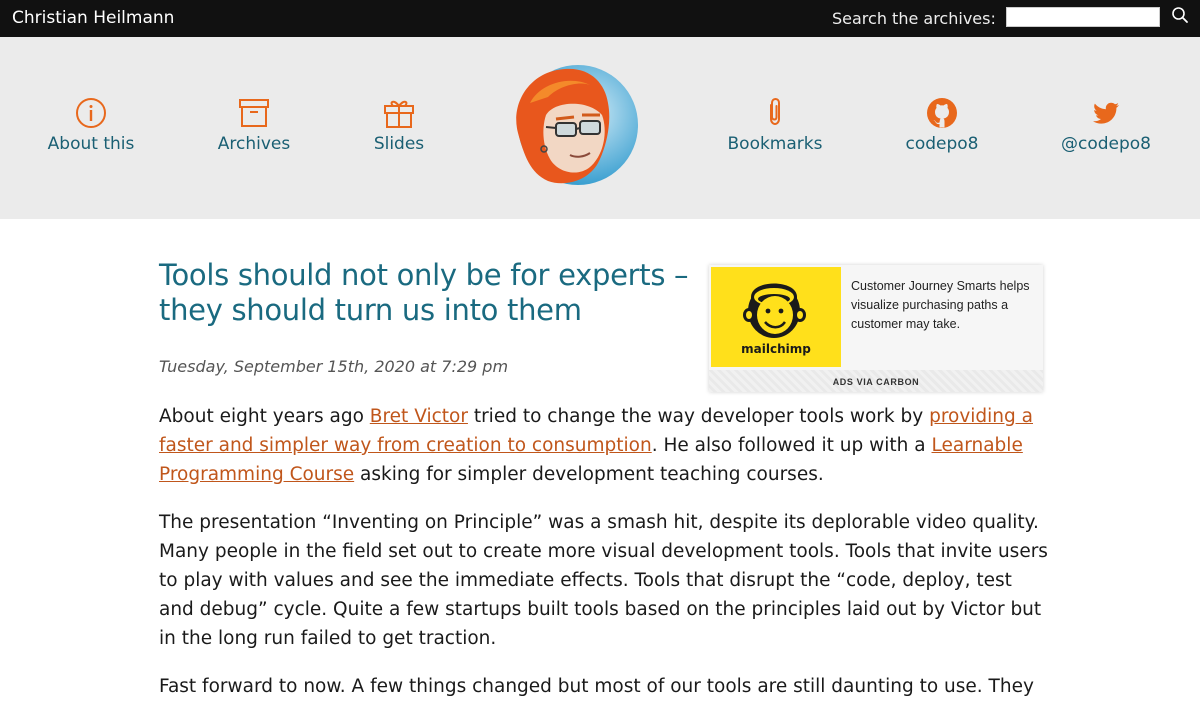  I want to click on search-icon, so click(1180, 14).